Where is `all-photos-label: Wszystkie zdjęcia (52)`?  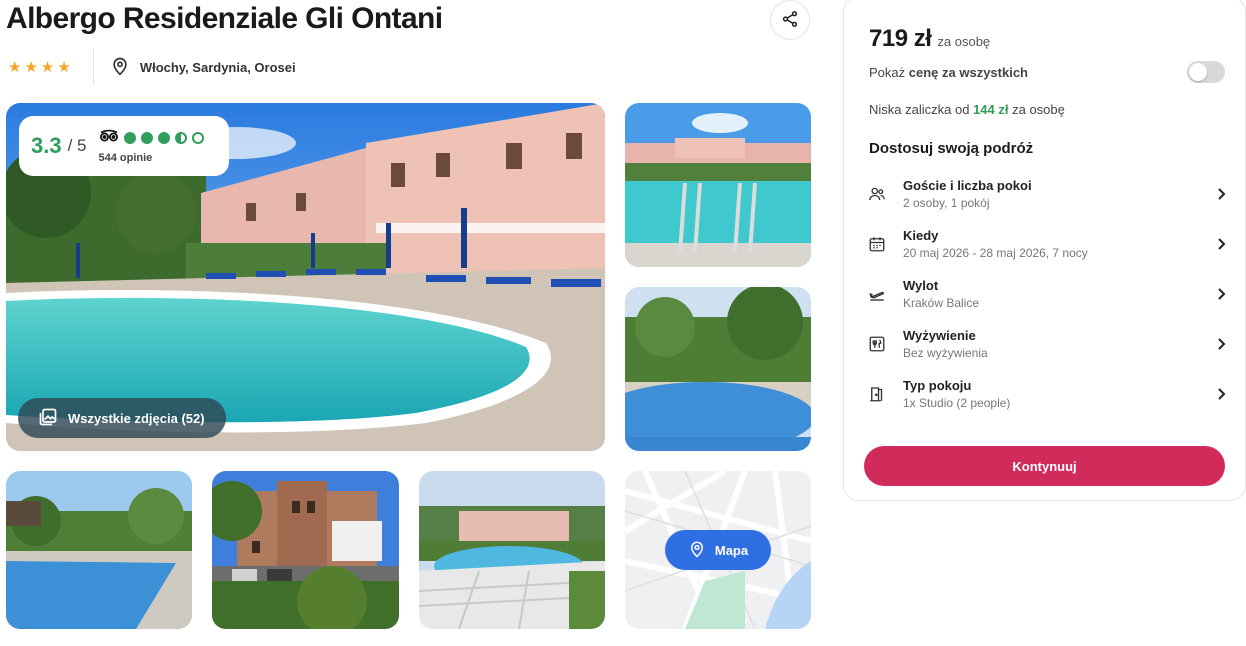 all-photos-label: Wszystkie zdjęcia (52) is located at coordinates (136, 418).